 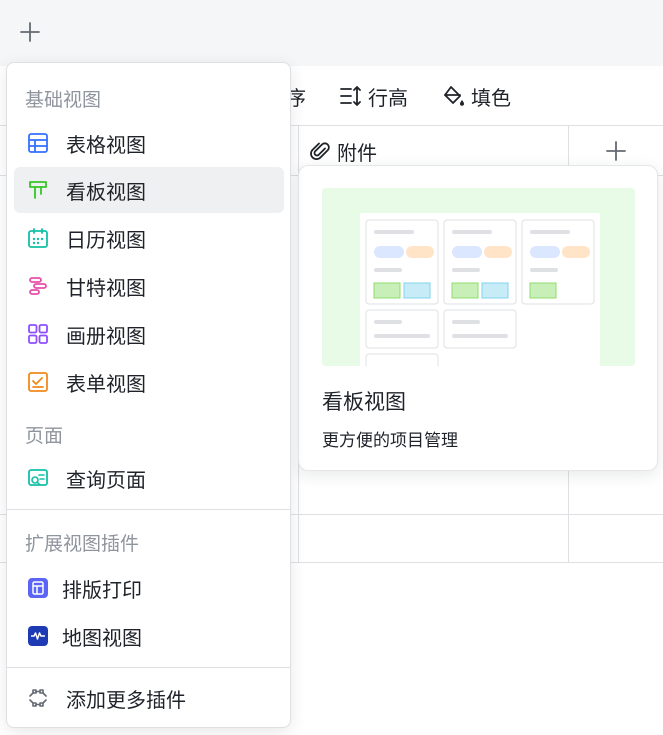 What do you see at coordinates (149, 190) in the screenshot?
I see `menu-item-kanban-view: 看板视图` at bounding box center [149, 190].